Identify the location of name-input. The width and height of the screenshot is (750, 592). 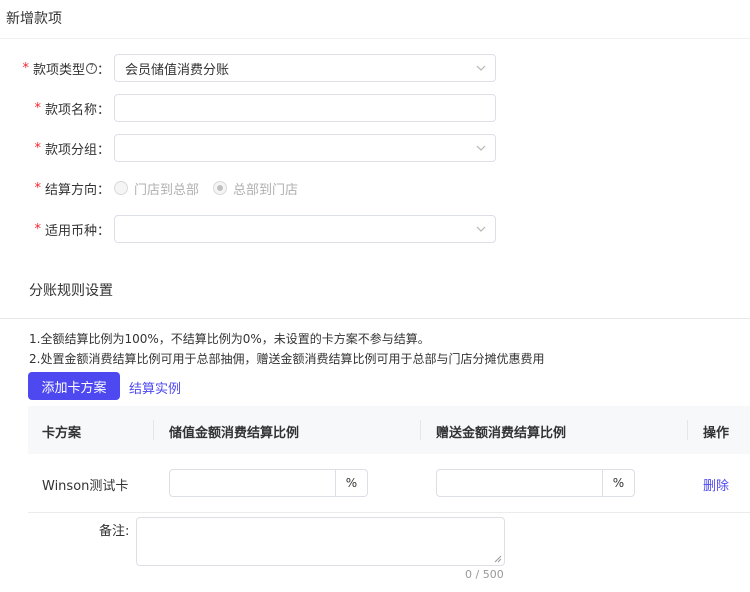
(305, 108).